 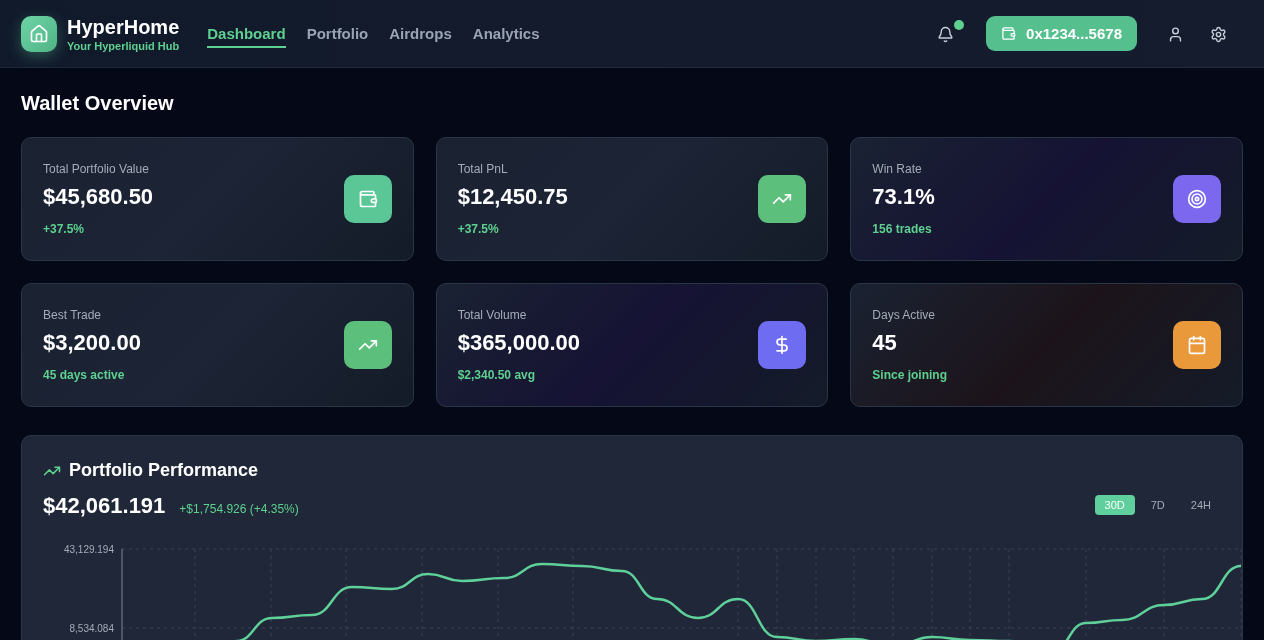 I want to click on range-tab: 7D, so click(x=1157, y=505).